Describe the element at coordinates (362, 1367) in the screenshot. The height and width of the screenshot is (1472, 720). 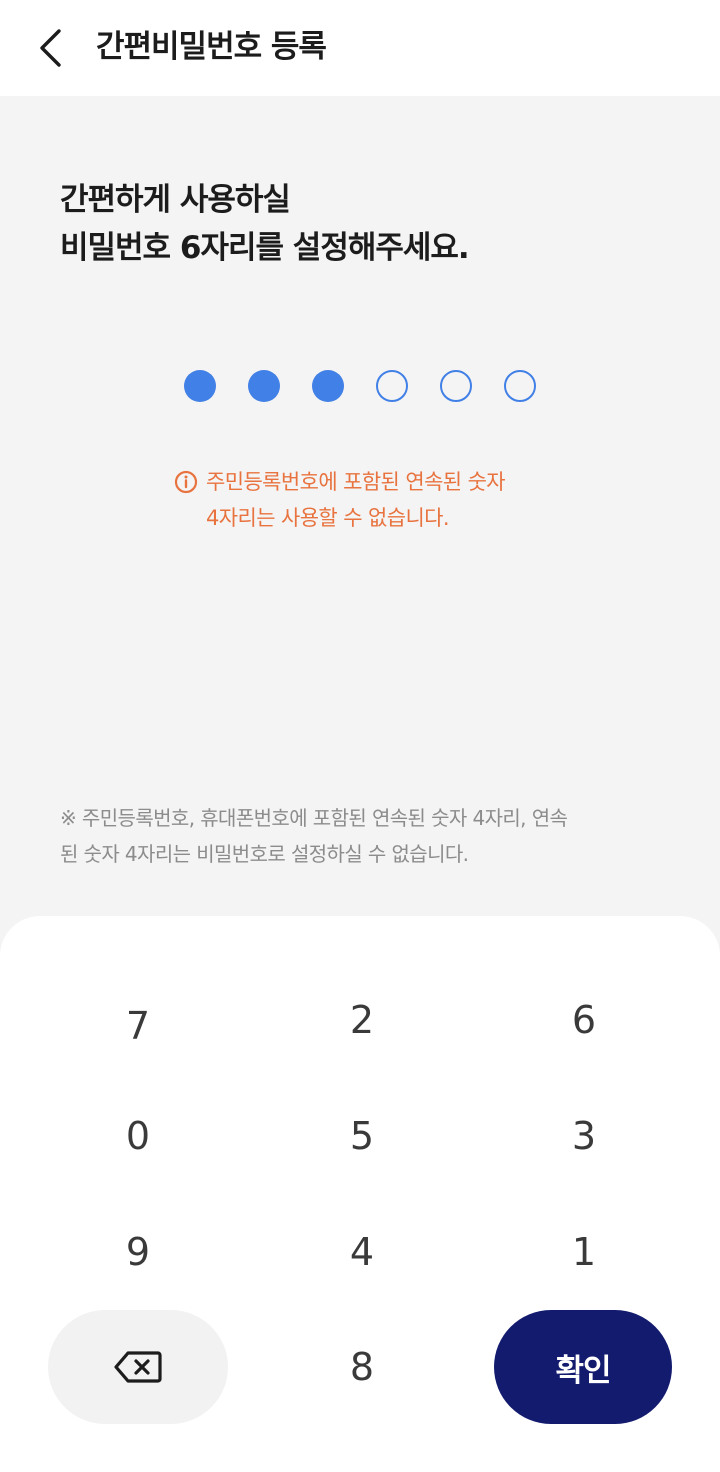
I see `key-digit: 8` at that location.